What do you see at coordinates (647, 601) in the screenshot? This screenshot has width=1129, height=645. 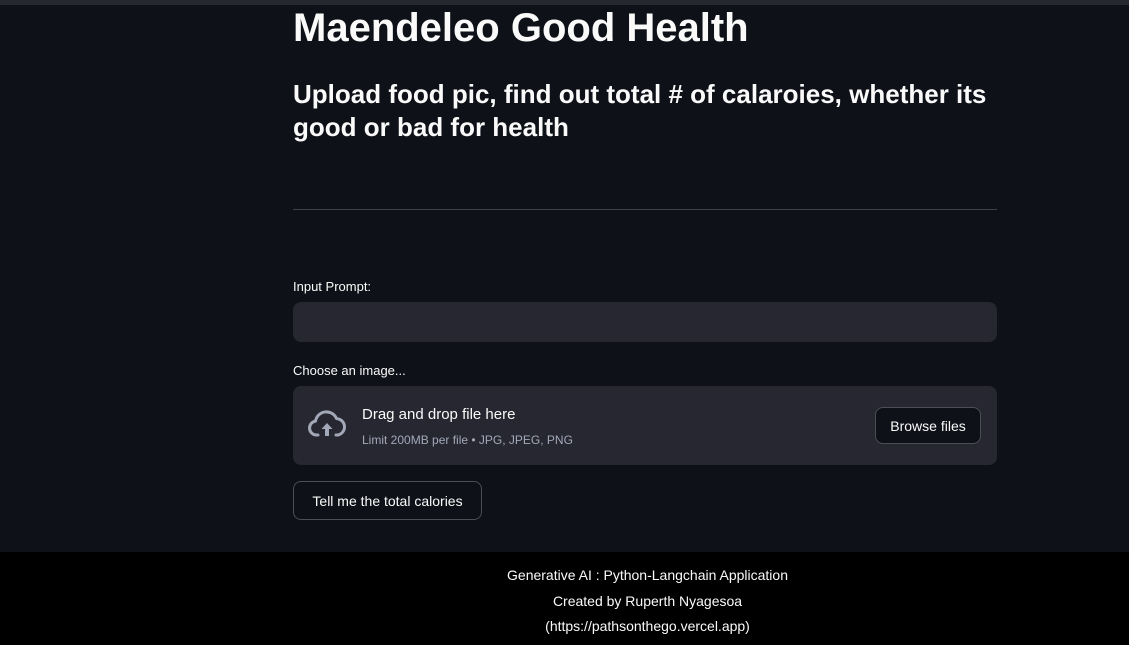 I see `footer-author: Created by Ruperth Nyagesoa` at bounding box center [647, 601].